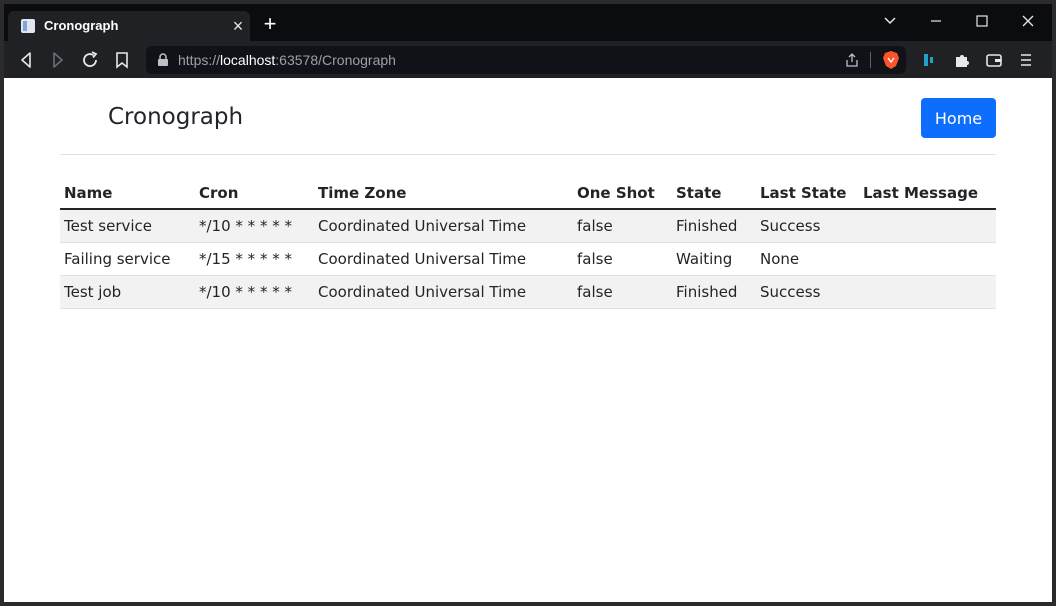 The image size is (1056, 606). Describe the element at coordinates (254, 259) in the screenshot. I see `cell-cron: */15 * * * * *` at that location.